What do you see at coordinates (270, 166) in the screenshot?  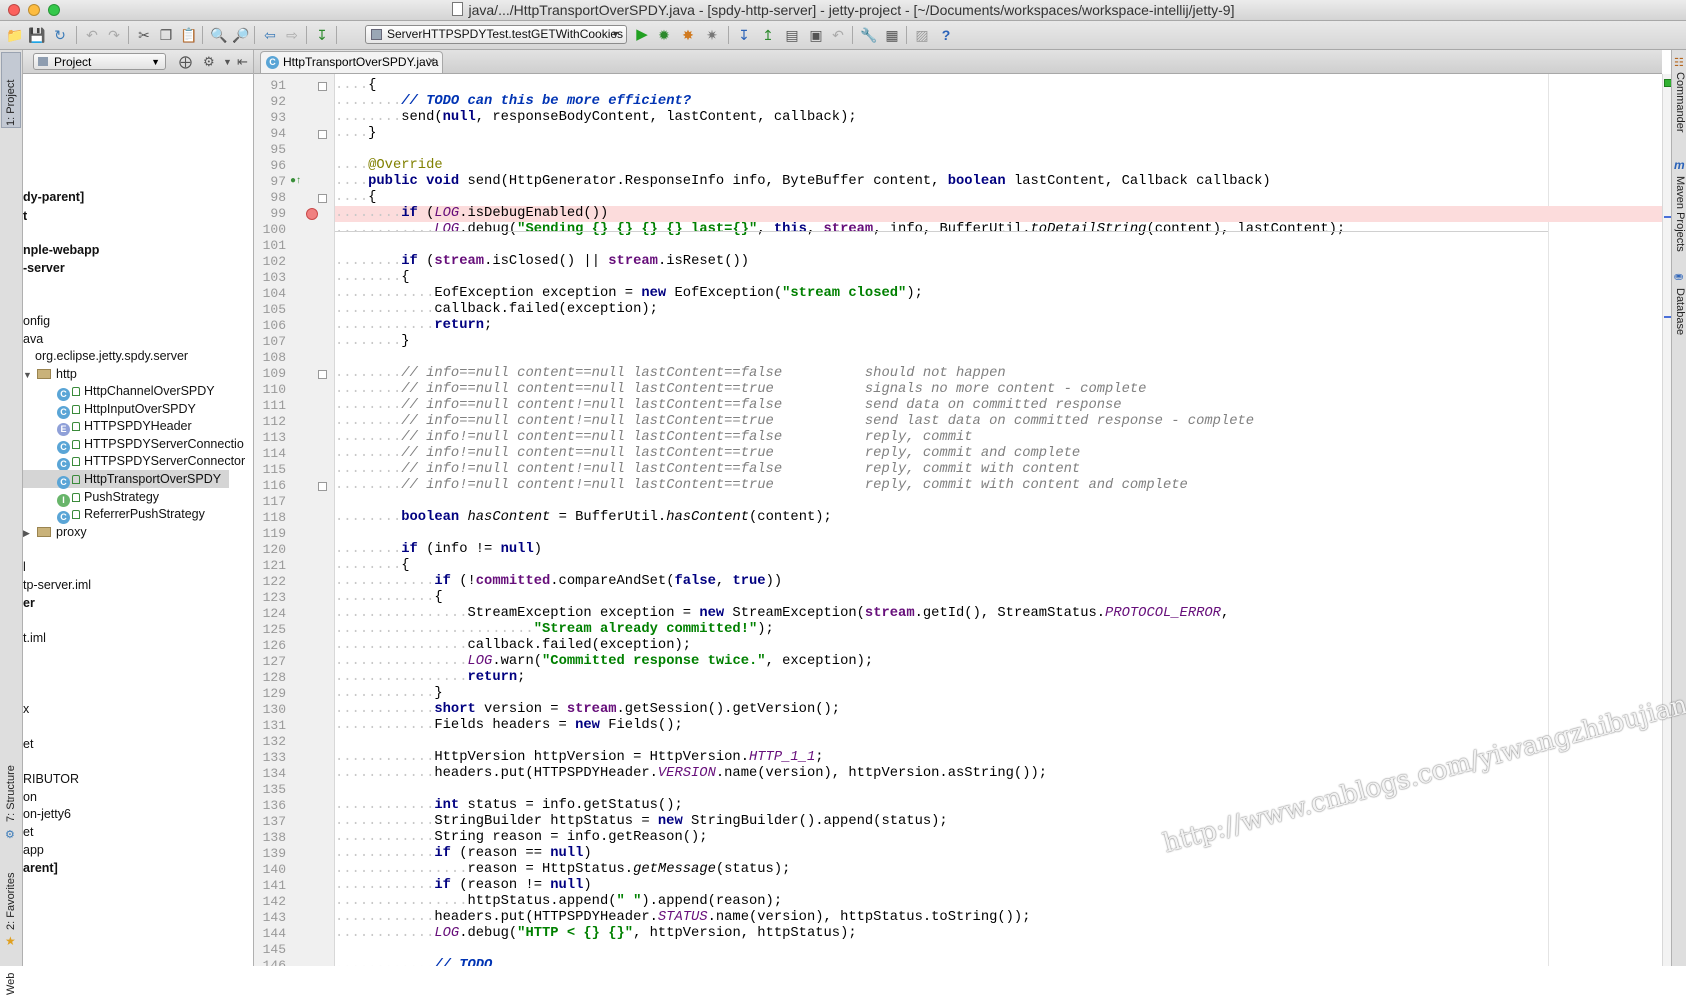 I see `line-number: 96` at bounding box center [270, 166].